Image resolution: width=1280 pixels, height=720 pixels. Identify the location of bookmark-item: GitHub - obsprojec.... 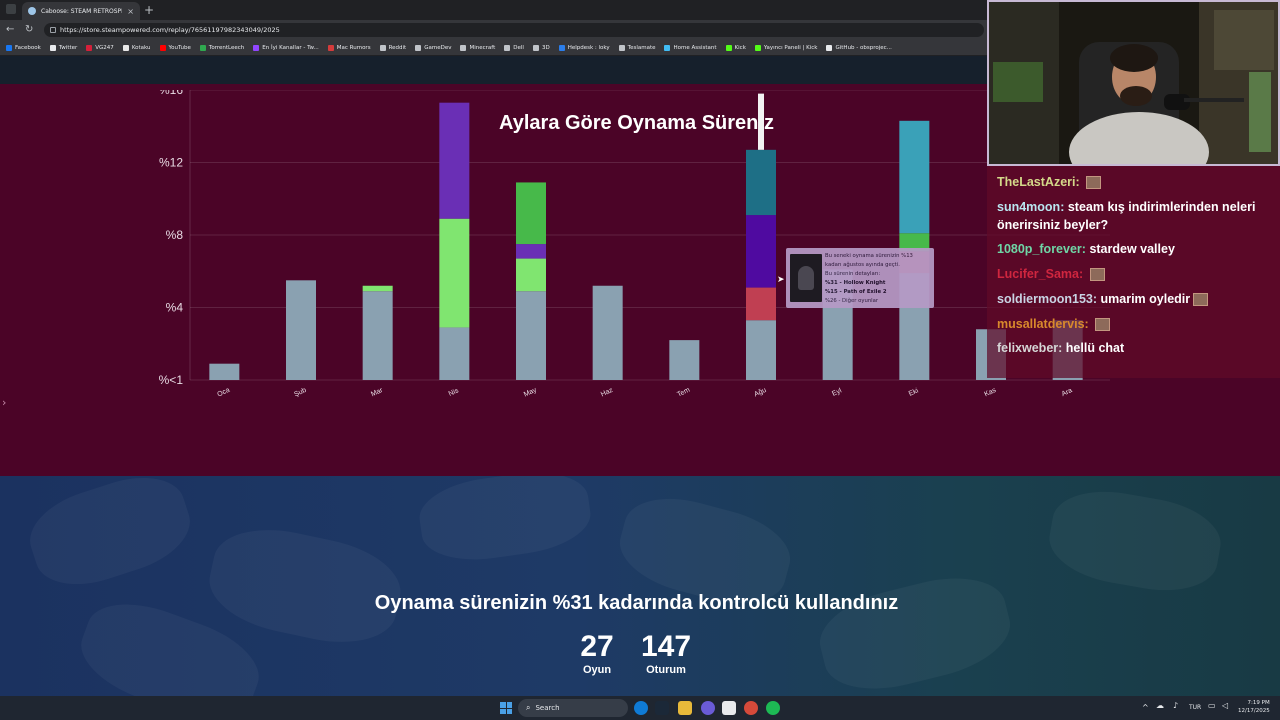
(859, 47).